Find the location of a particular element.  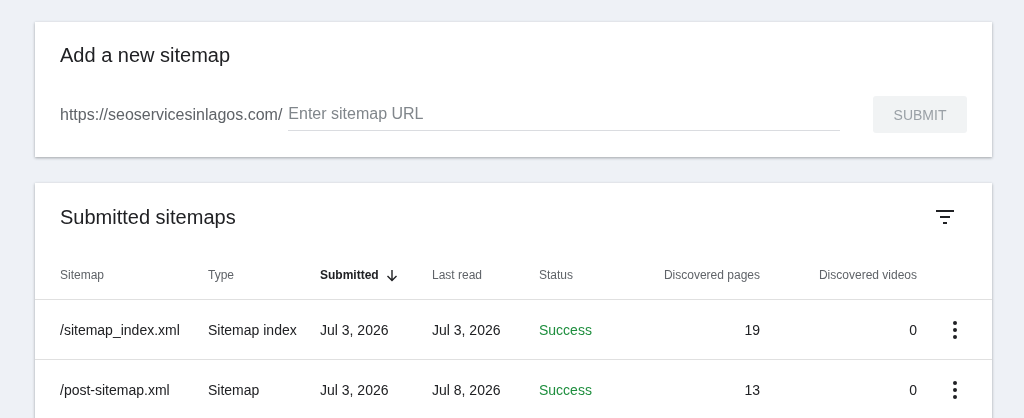

table-cell: /post-sitemap.xml is located at coordinates (115, 389).